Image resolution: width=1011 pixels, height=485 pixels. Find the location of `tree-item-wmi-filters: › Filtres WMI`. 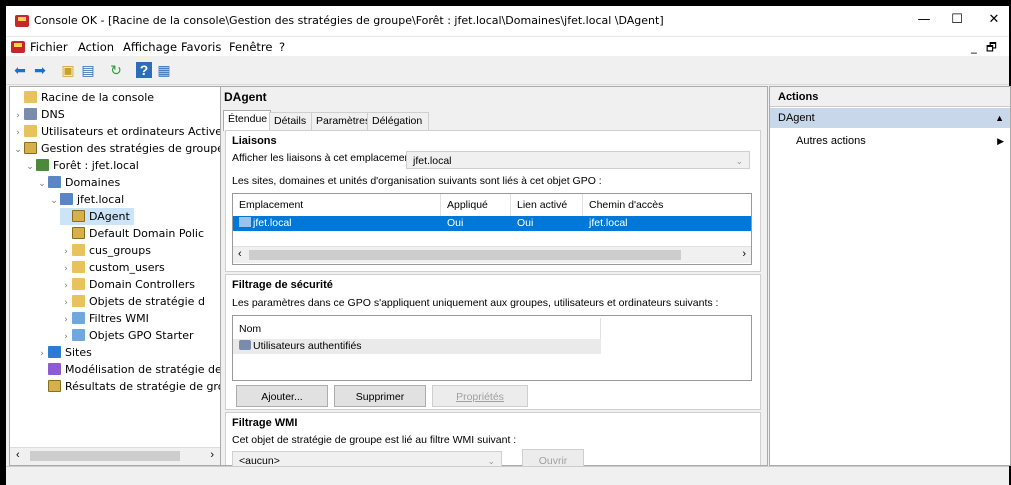

tree-item-wmi-filters: › Filtres WMI is located at coordinates (104, 318).